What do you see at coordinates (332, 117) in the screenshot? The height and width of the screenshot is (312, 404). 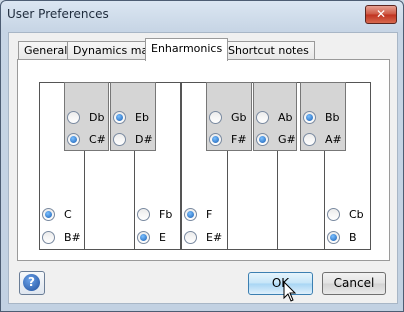 I see `option-label: Bb` at bounding box center [332, 117].